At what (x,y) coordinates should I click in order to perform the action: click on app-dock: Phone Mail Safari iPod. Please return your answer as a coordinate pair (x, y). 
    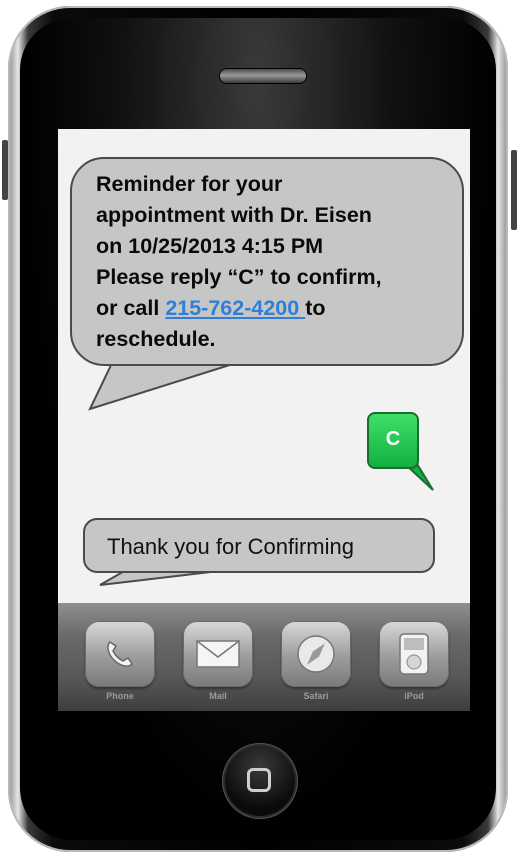
    Looking at the image, I should click on (264, 657).